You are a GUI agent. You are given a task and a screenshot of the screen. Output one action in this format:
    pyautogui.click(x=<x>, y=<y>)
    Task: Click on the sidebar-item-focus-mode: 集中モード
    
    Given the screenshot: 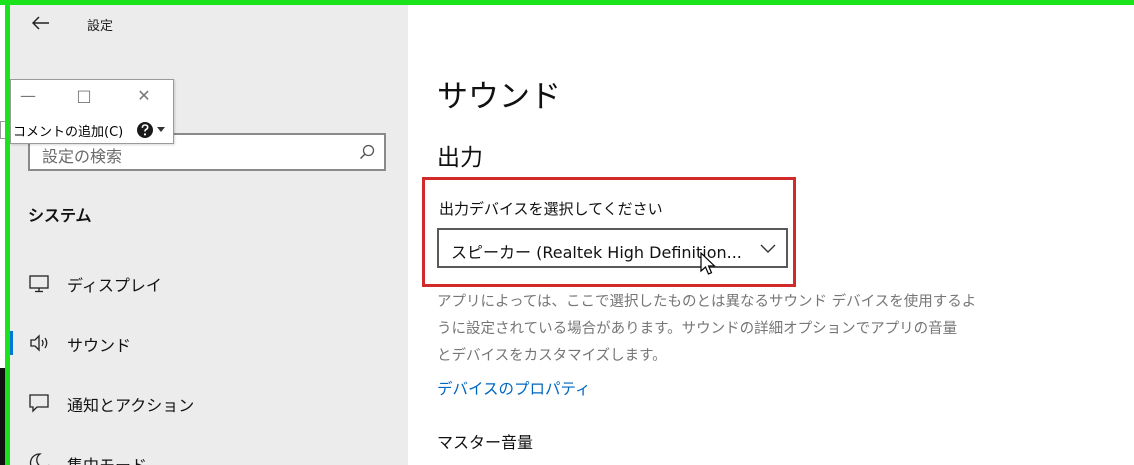 What is the action you would take?
    pyautogui.click(x=209, y=454)
    